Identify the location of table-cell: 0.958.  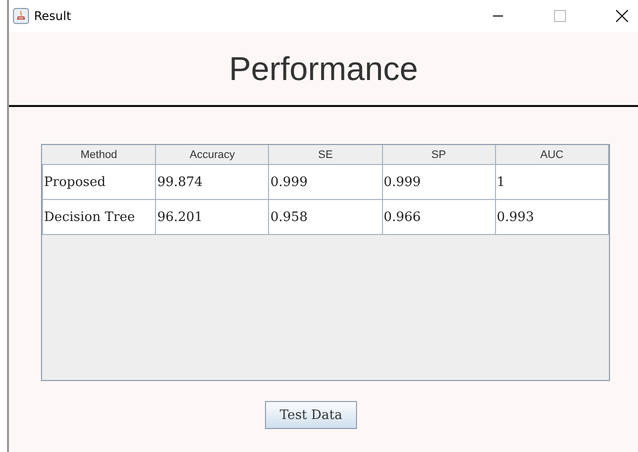
(325, 217).